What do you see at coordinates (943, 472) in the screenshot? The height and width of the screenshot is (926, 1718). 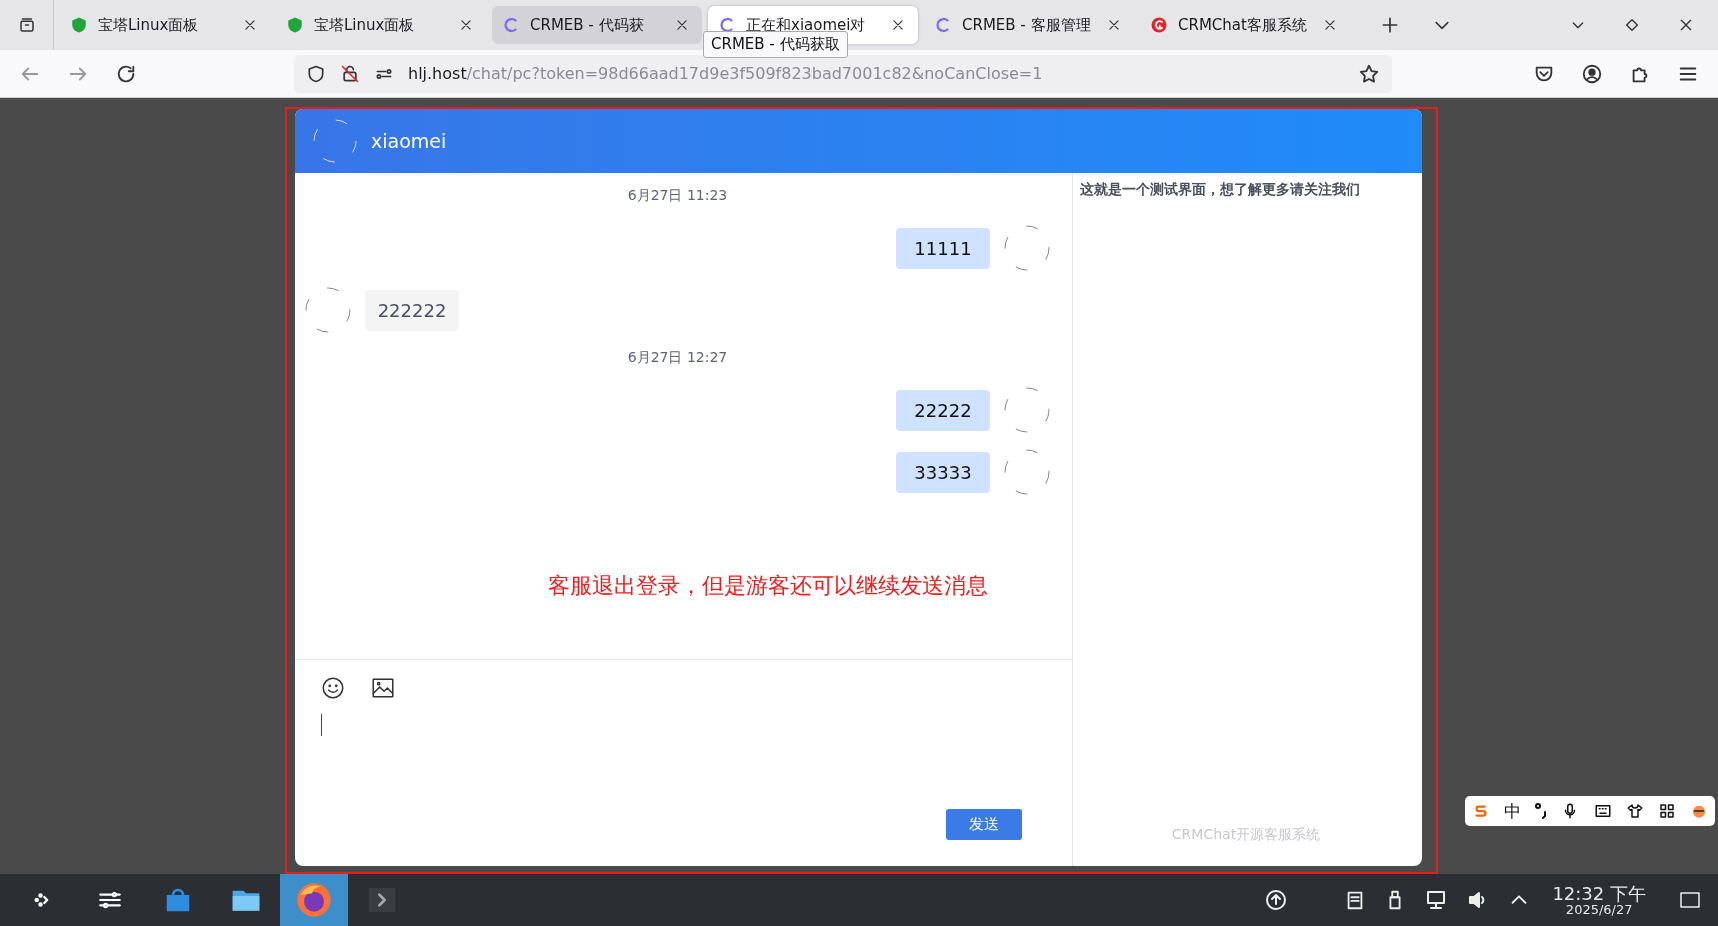 I see `message-bubble: 33333` at bounding box center [943, 472].